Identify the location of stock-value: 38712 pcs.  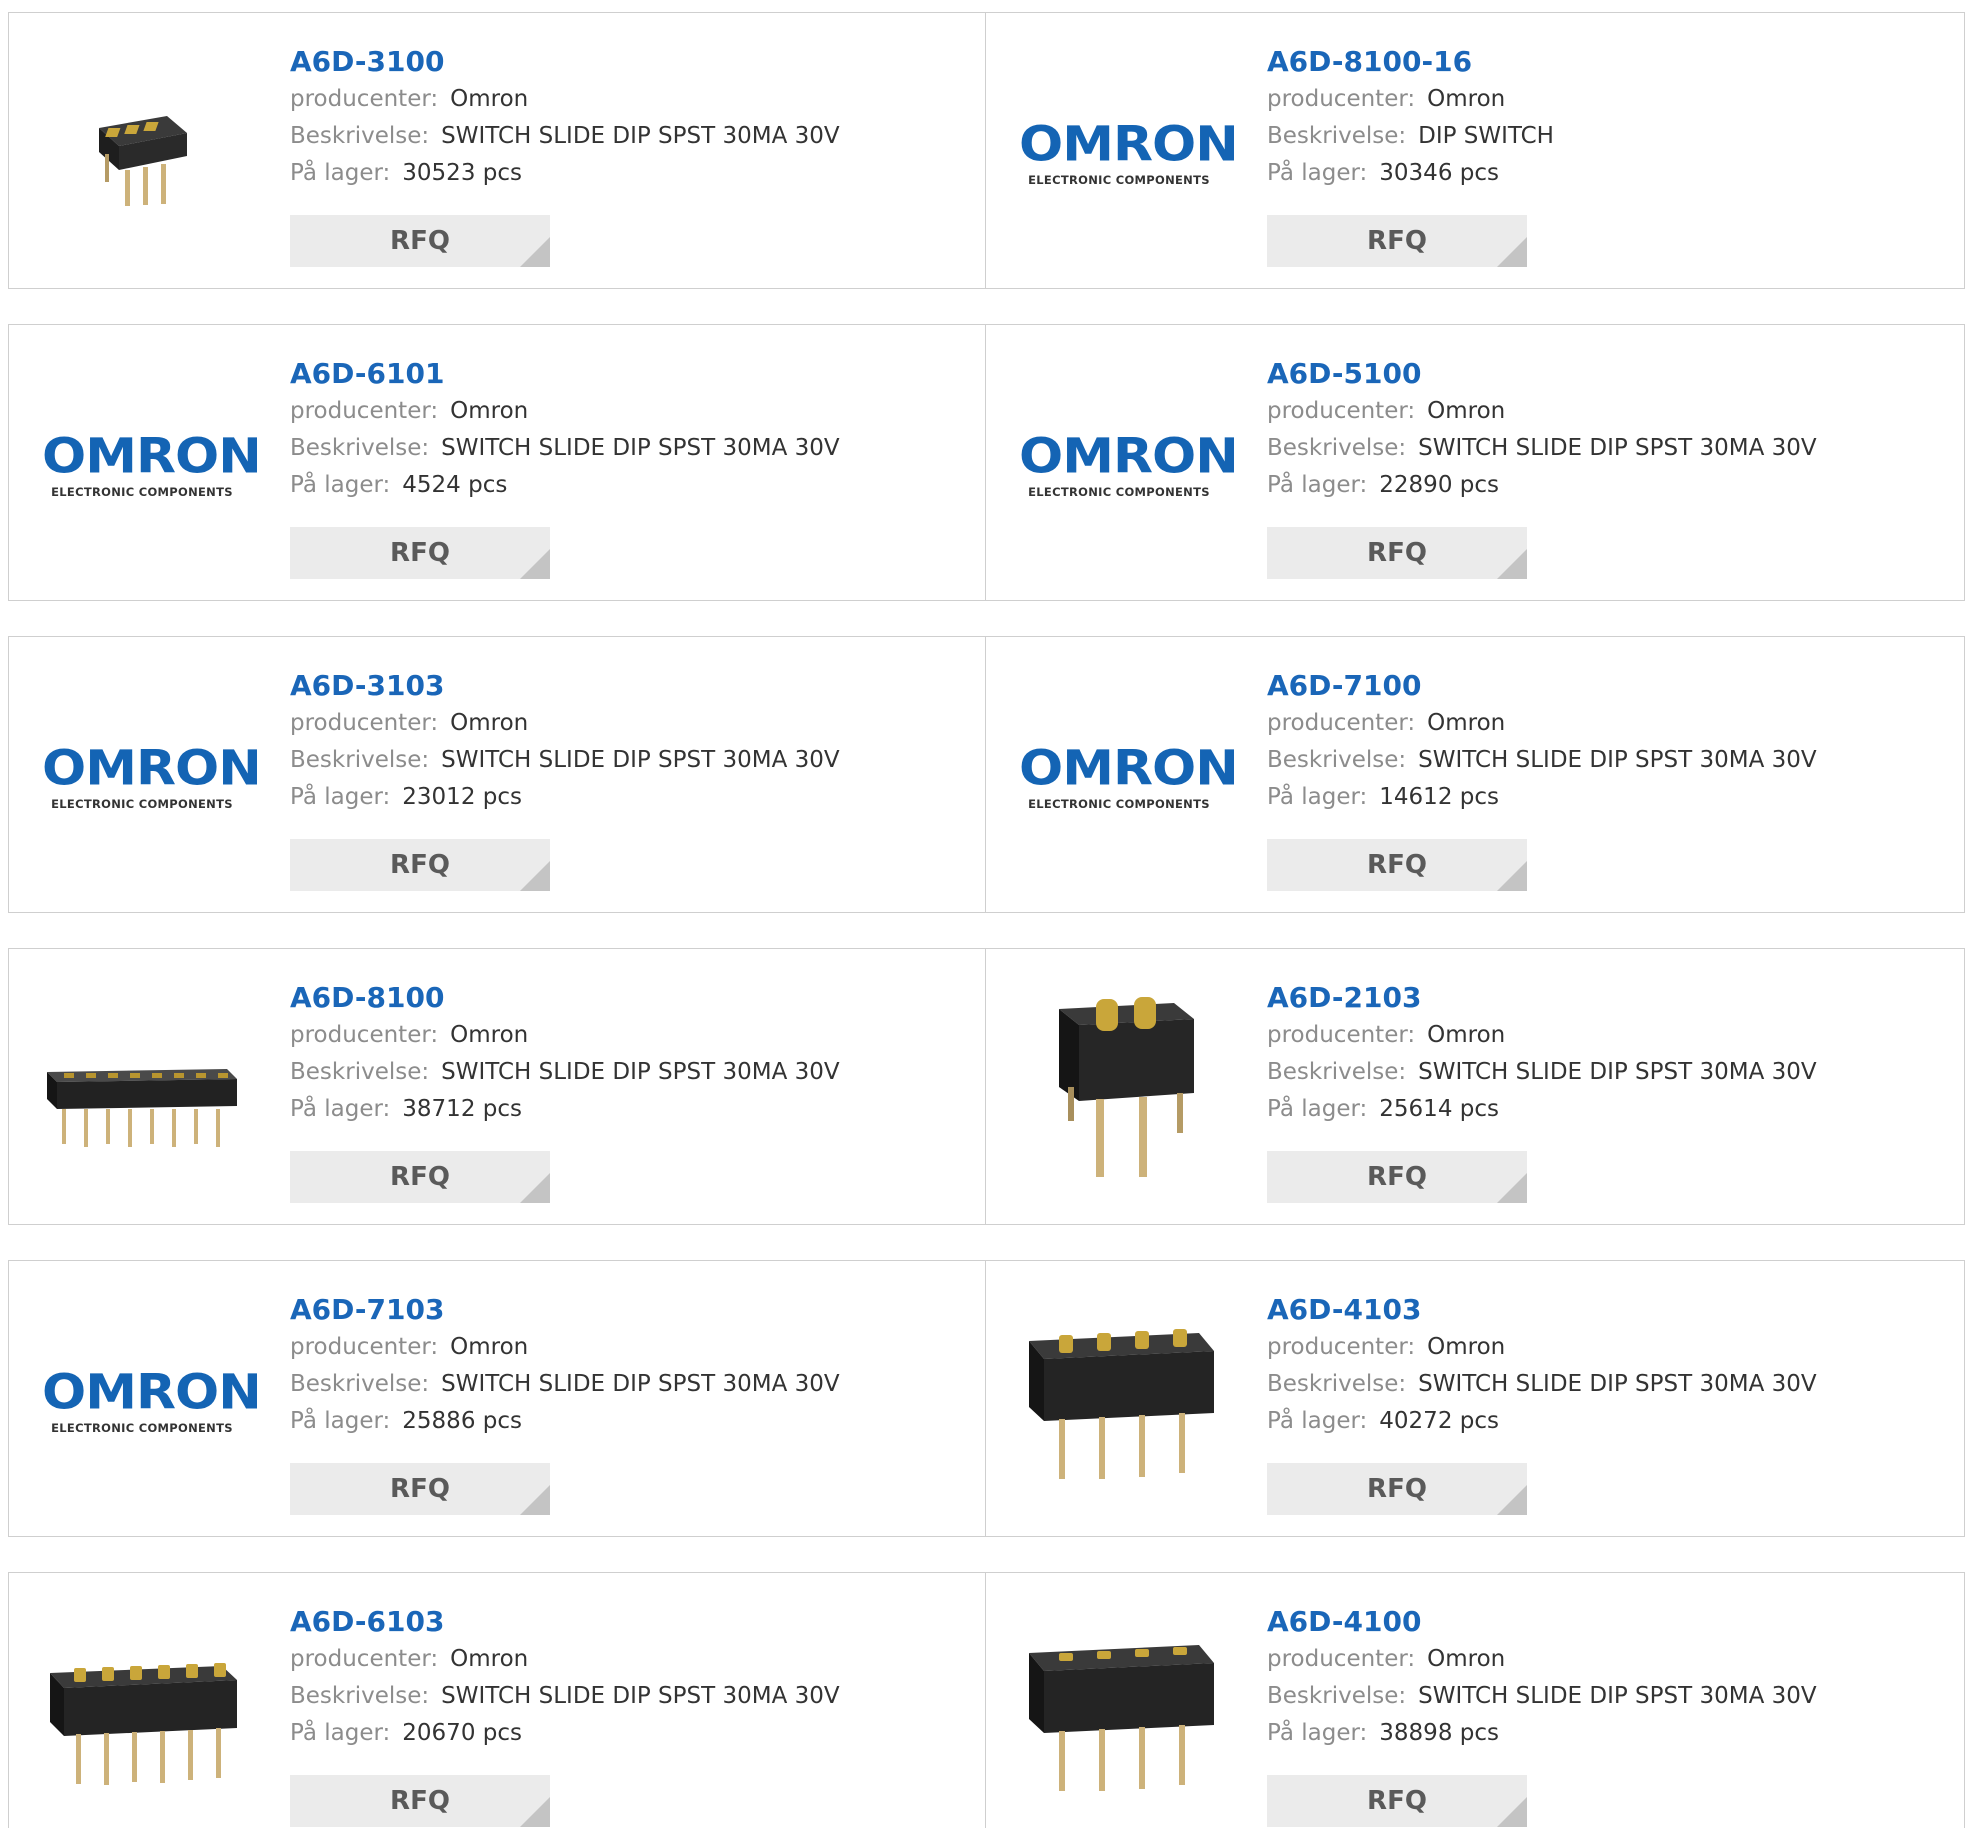
(462, 1109).